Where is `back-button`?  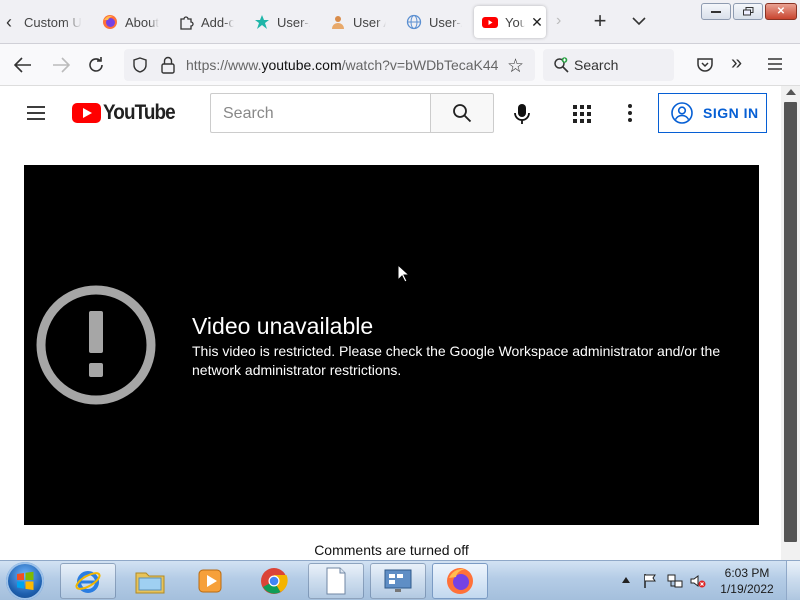 back-button is located at coordinates (23, 65).